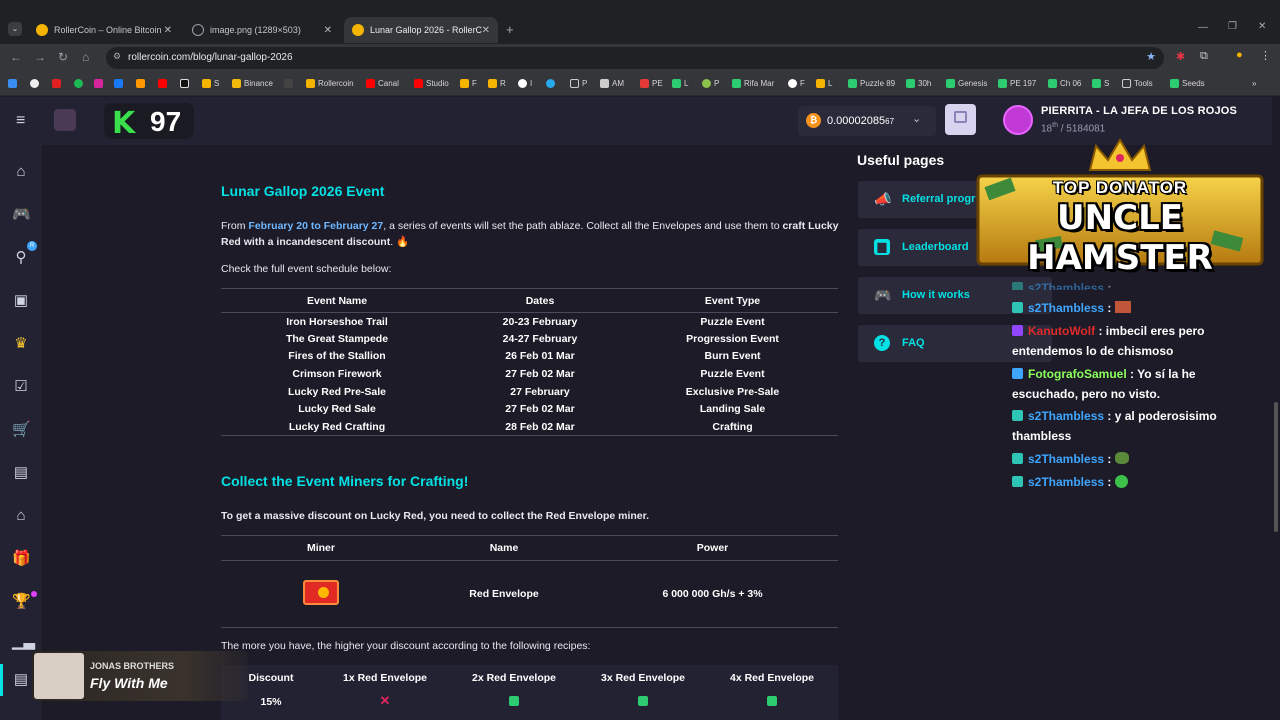 The height and width of the screenshot is (720, 1280). What do you see at coordinates (303, 191) in the screenshot?
I see `article-title: Lunar Gallop 2026 Event` at bounding box center [303, 191].